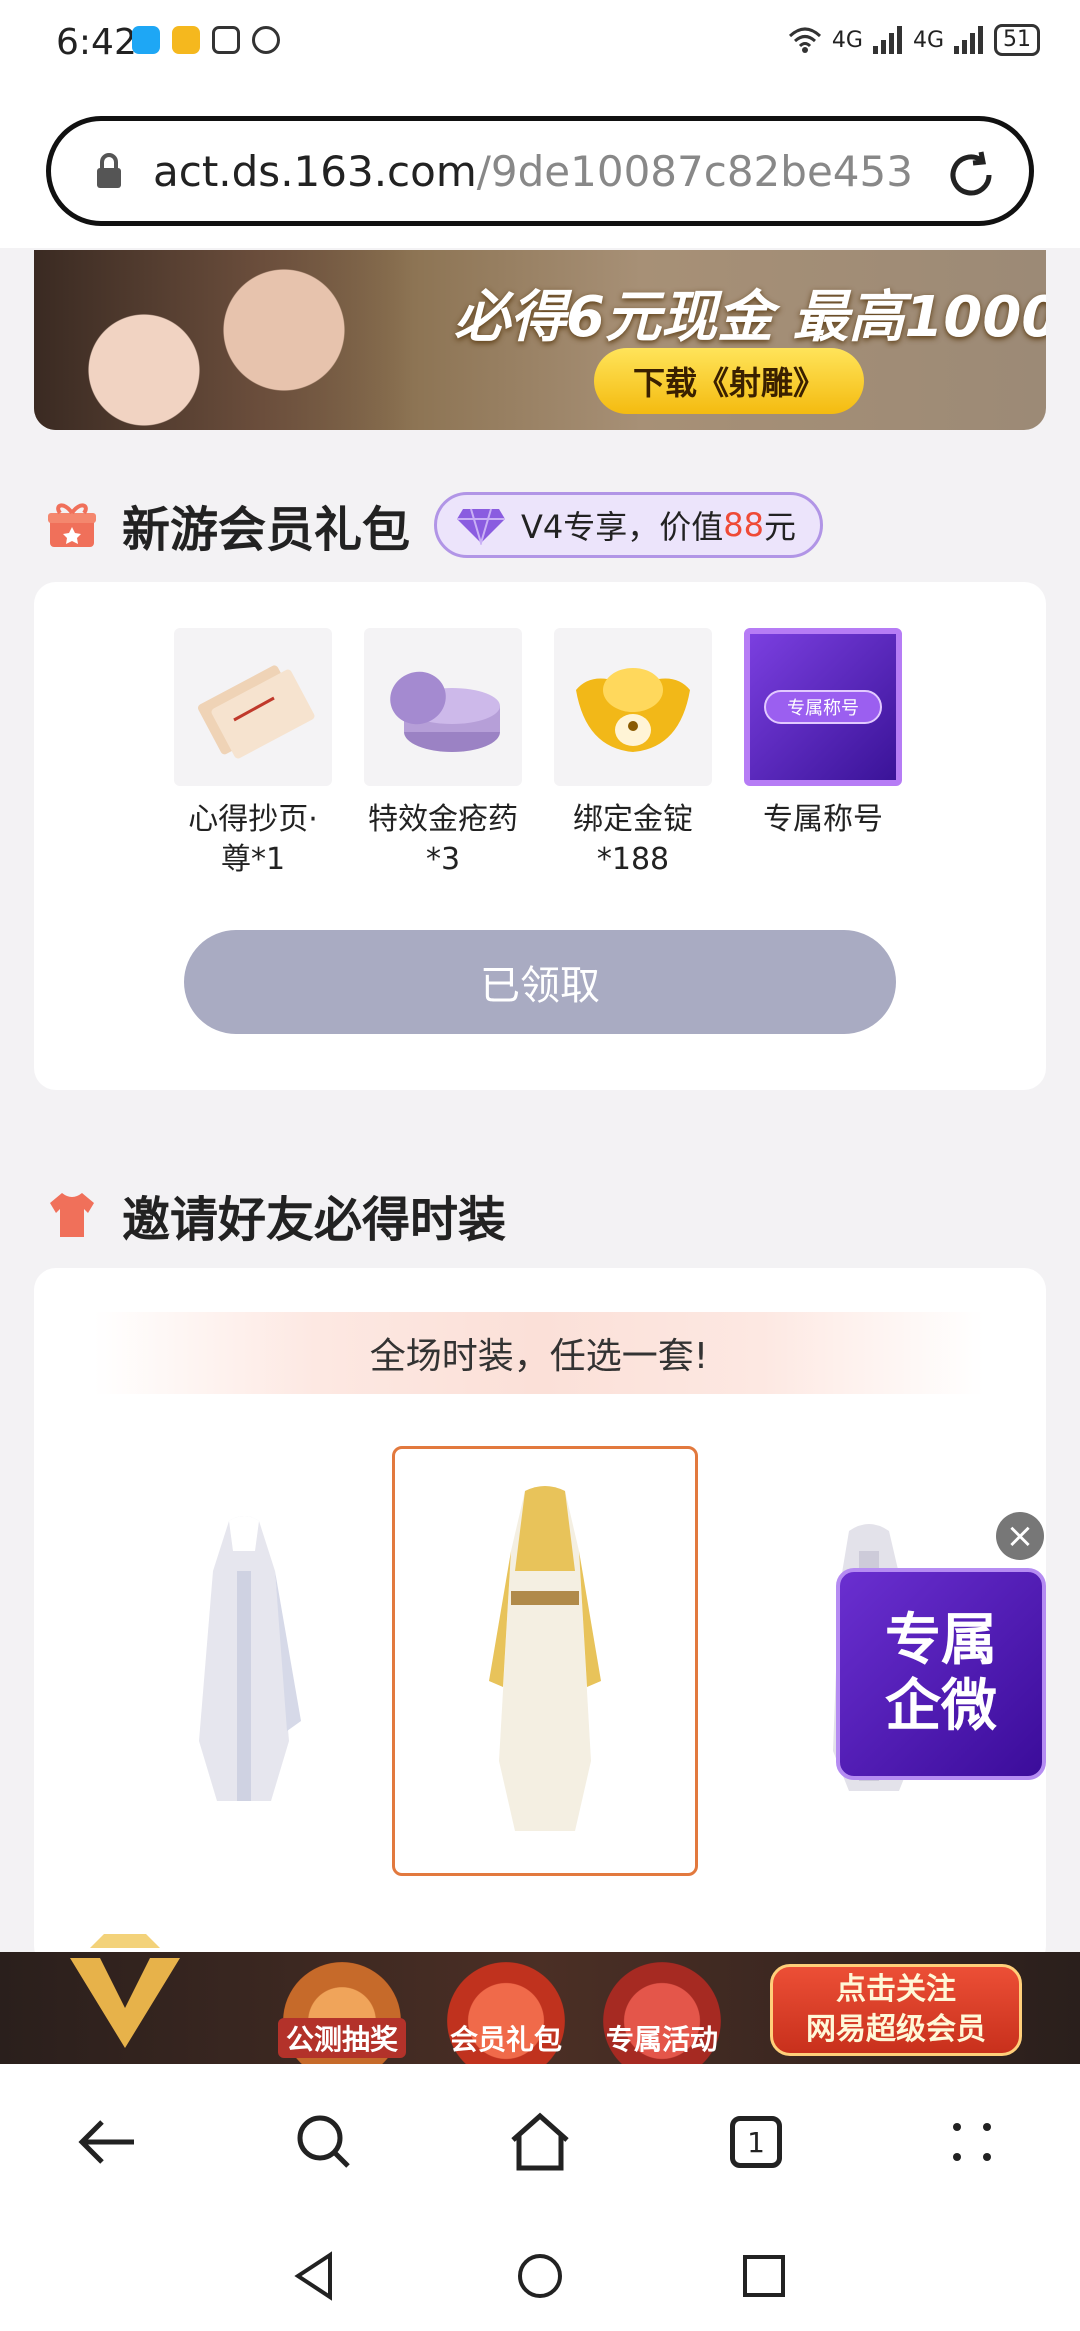 The width and height of the screenshot is (1080, 2331). I want to click on status-right: 4G 4G 51, so click(914, 40).